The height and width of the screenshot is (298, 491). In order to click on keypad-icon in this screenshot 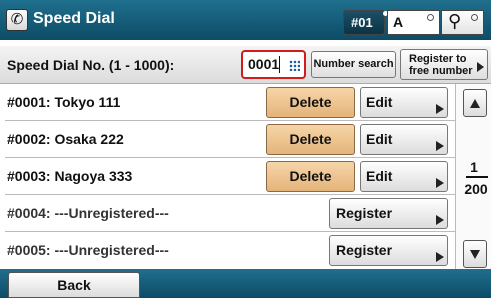, I will do `click(294, 65)`.